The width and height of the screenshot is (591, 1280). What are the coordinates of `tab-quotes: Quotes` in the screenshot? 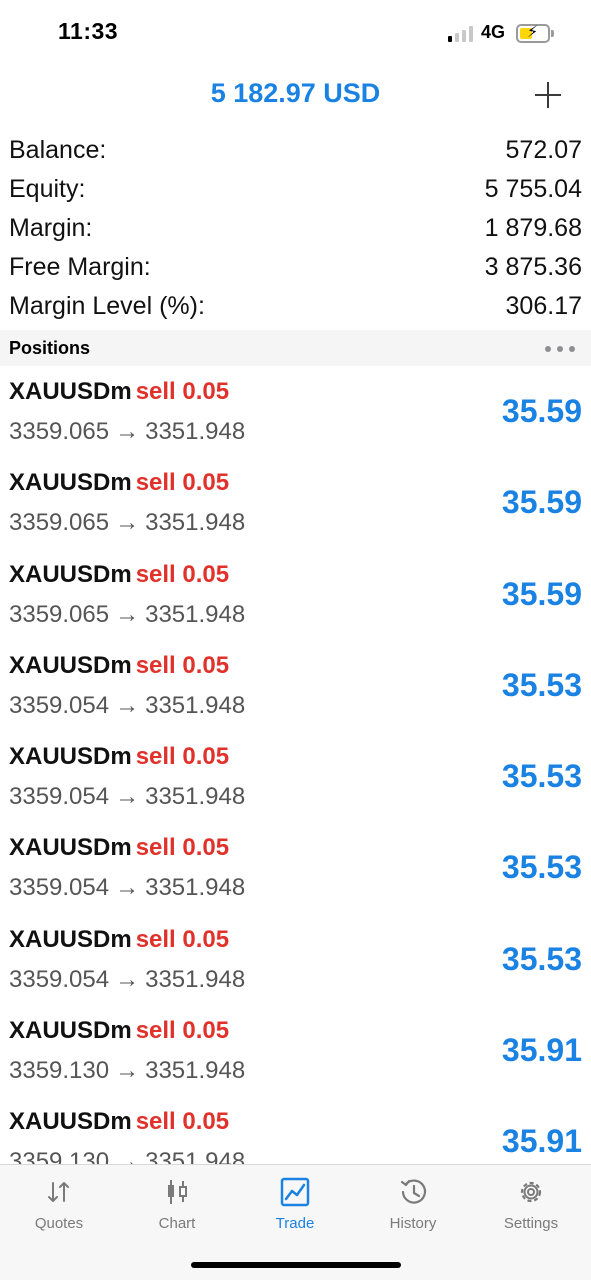 It's located at (59, 1206).